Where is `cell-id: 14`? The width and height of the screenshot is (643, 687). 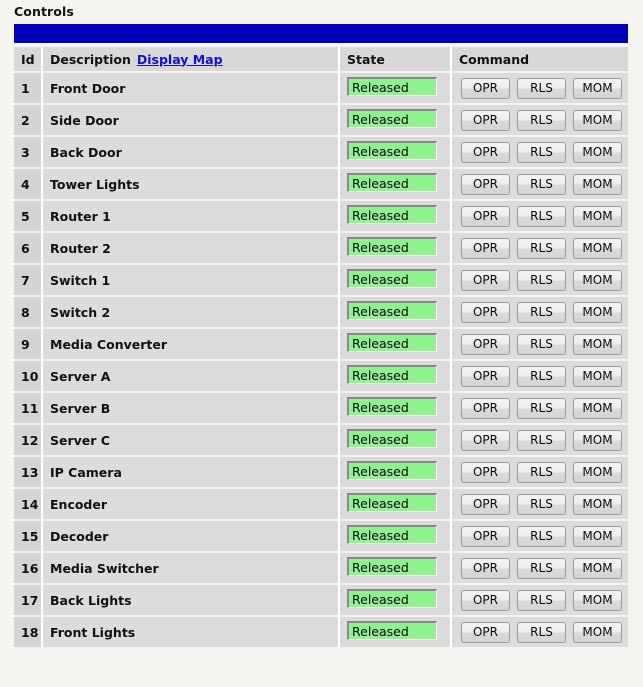 cell-id: 14 is located at coordinates (28, 504).